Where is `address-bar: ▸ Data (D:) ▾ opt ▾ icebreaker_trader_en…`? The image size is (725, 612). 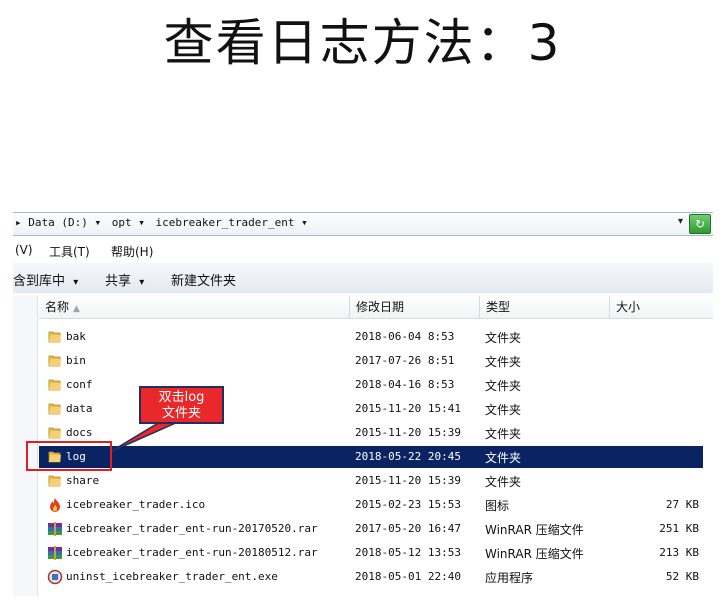 address-bar: ▸ Data (D:) ▾ opt ▾ icebreaker_trader_en… is located at coordinates (363, 224).